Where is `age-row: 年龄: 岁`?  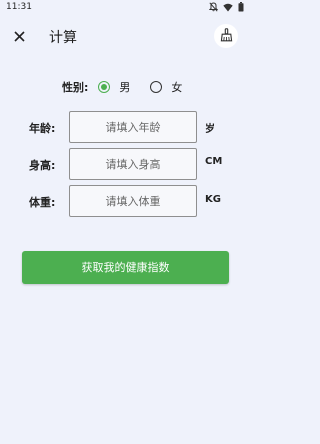
age-row: 年龄: 岁 is located at coordinates (125, 127).